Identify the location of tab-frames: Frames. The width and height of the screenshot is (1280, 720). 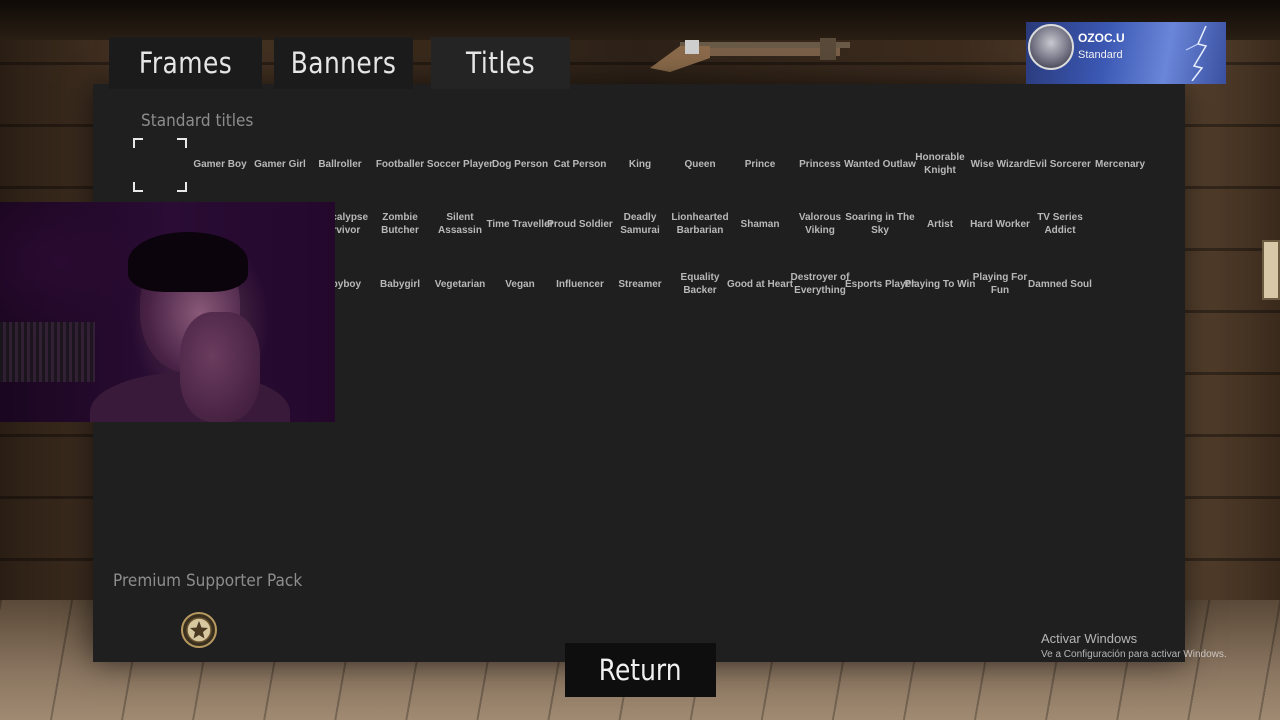
(186, 63).